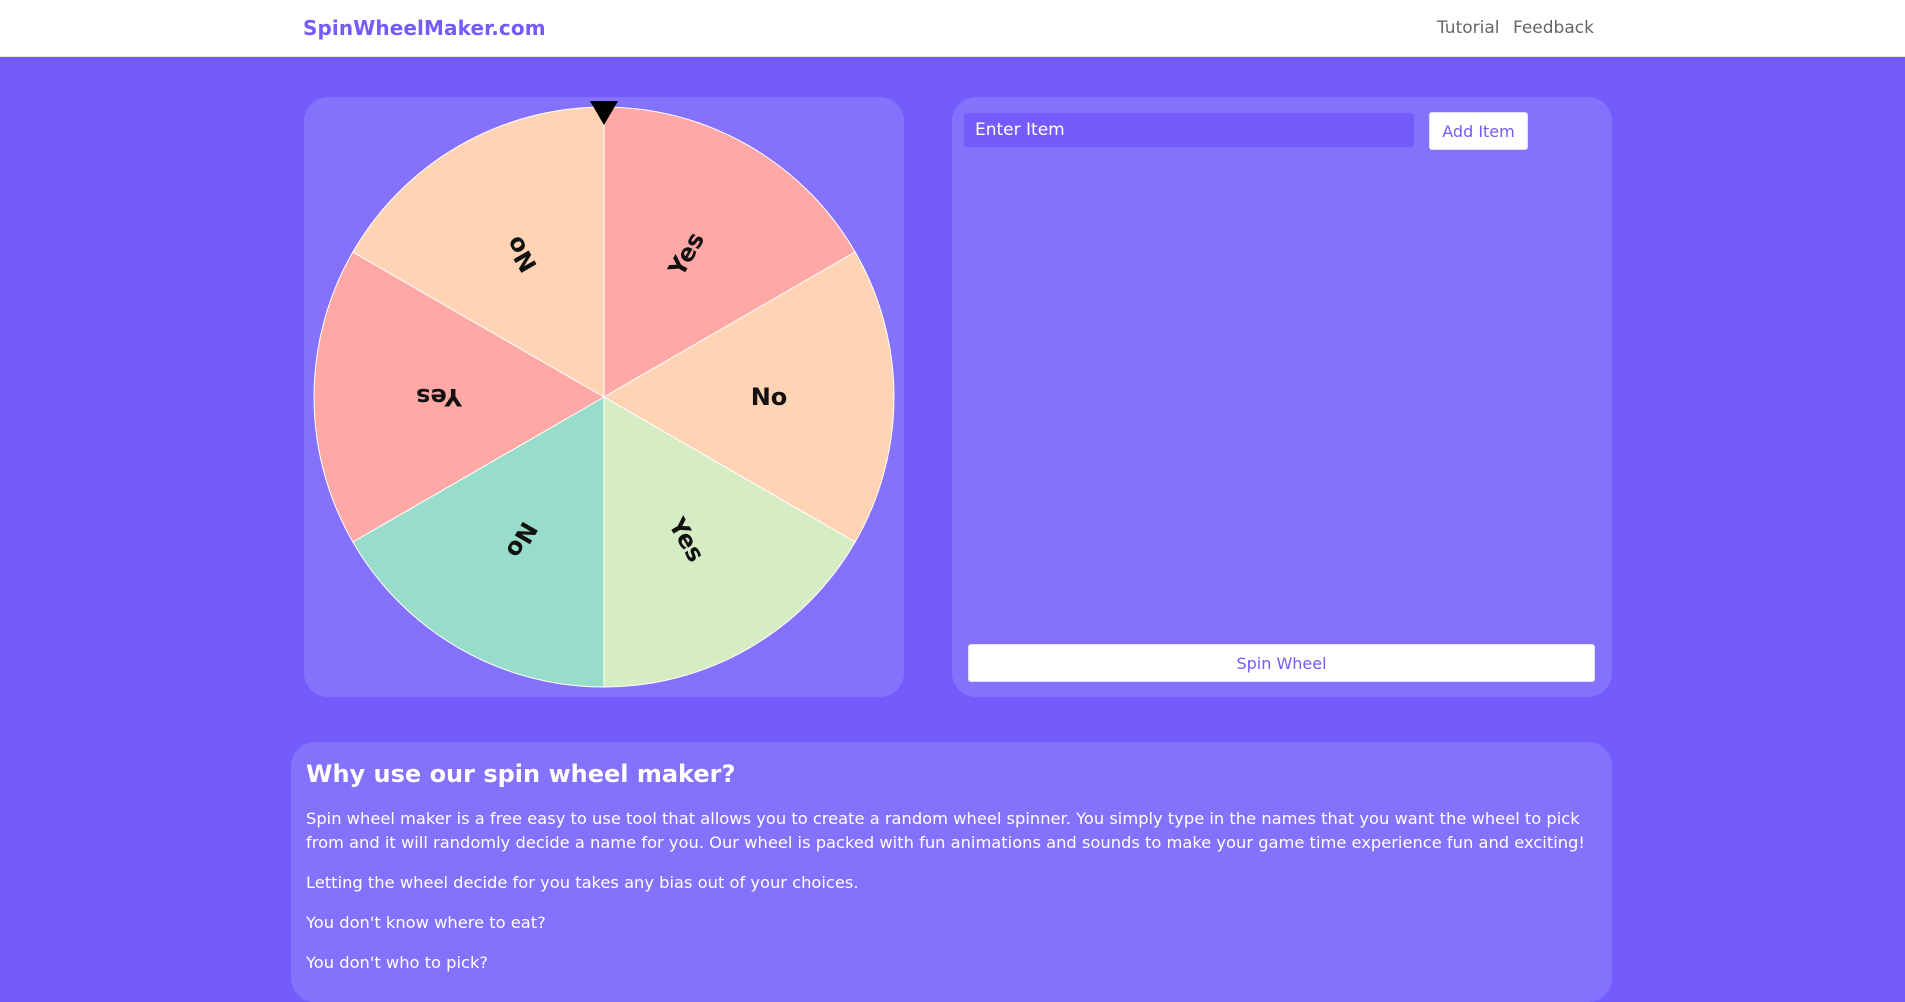 The width and height of the screenshot is (1905, 1002). Describe the element at coordinates (1281, 663) in the screenshot. I see `spin-wheel-button: Spin Wheel` at that location.